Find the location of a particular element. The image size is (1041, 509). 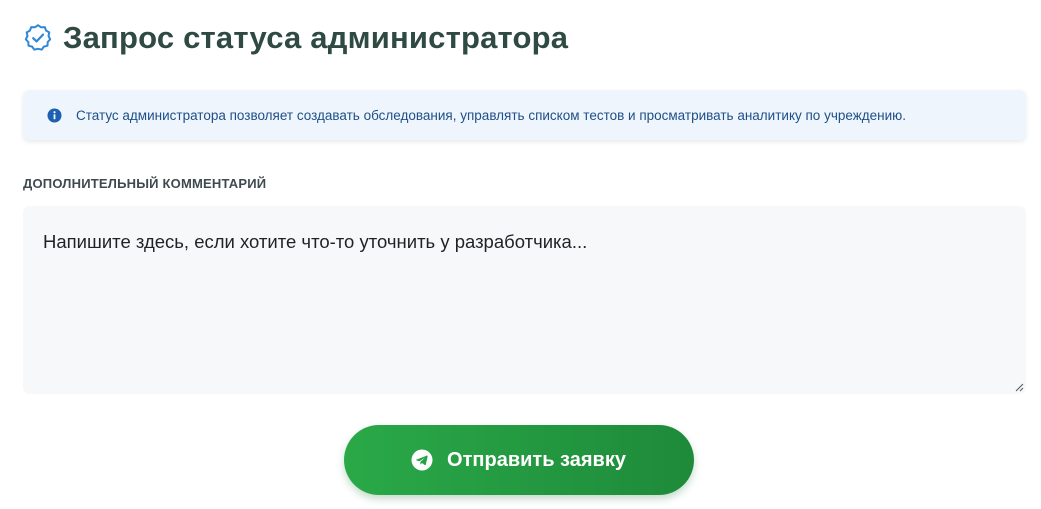

telegram-send-icon is located at coordinates (422, 460).